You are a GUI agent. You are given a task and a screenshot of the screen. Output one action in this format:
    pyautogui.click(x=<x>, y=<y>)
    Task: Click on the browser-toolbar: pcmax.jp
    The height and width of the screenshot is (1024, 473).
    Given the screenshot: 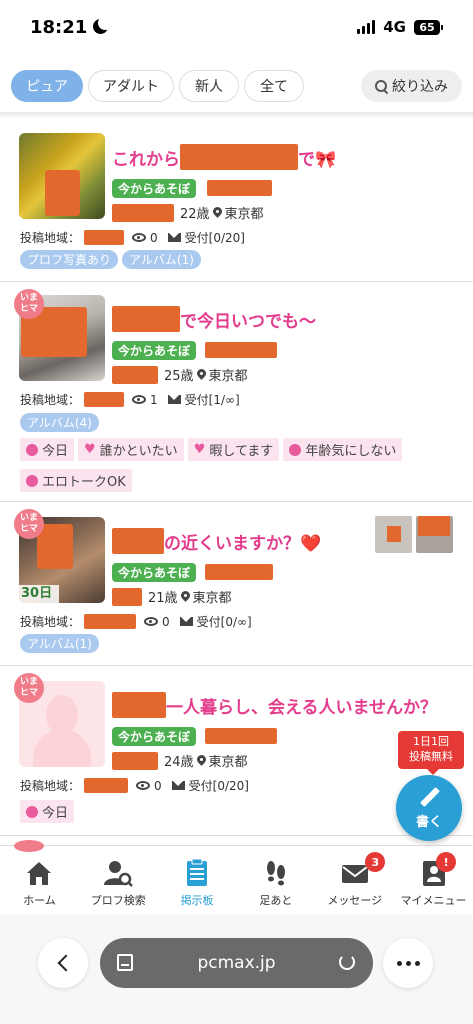 What is the action you would take?
    pyautogui.click(x=236, y=969)
    